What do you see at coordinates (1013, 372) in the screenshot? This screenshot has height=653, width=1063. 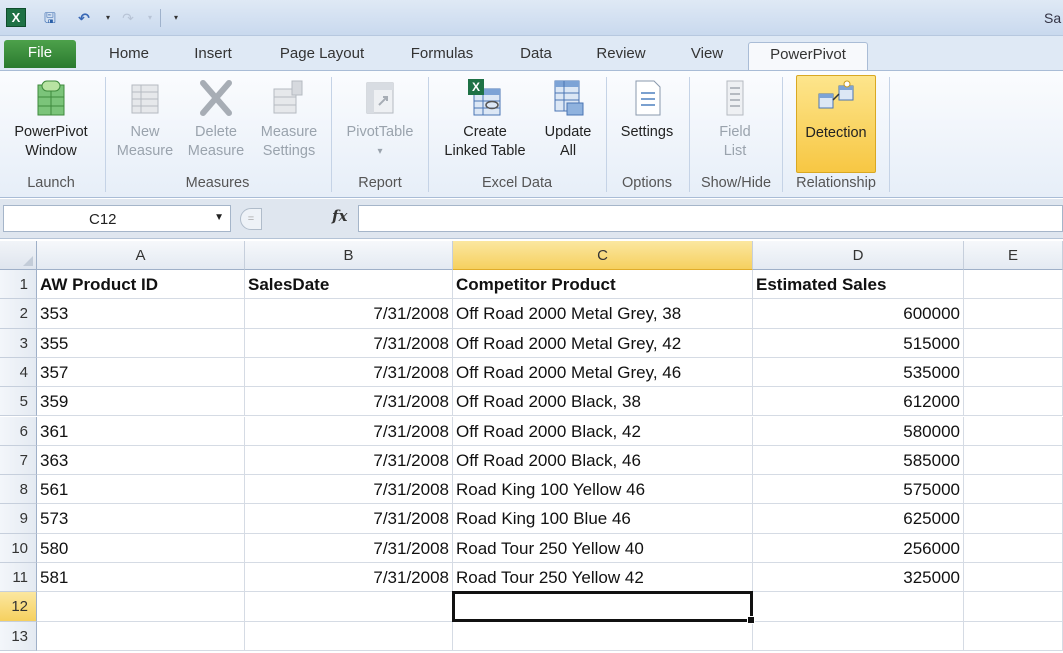 I see `cell-e4` at bounding box center [1013, 372].